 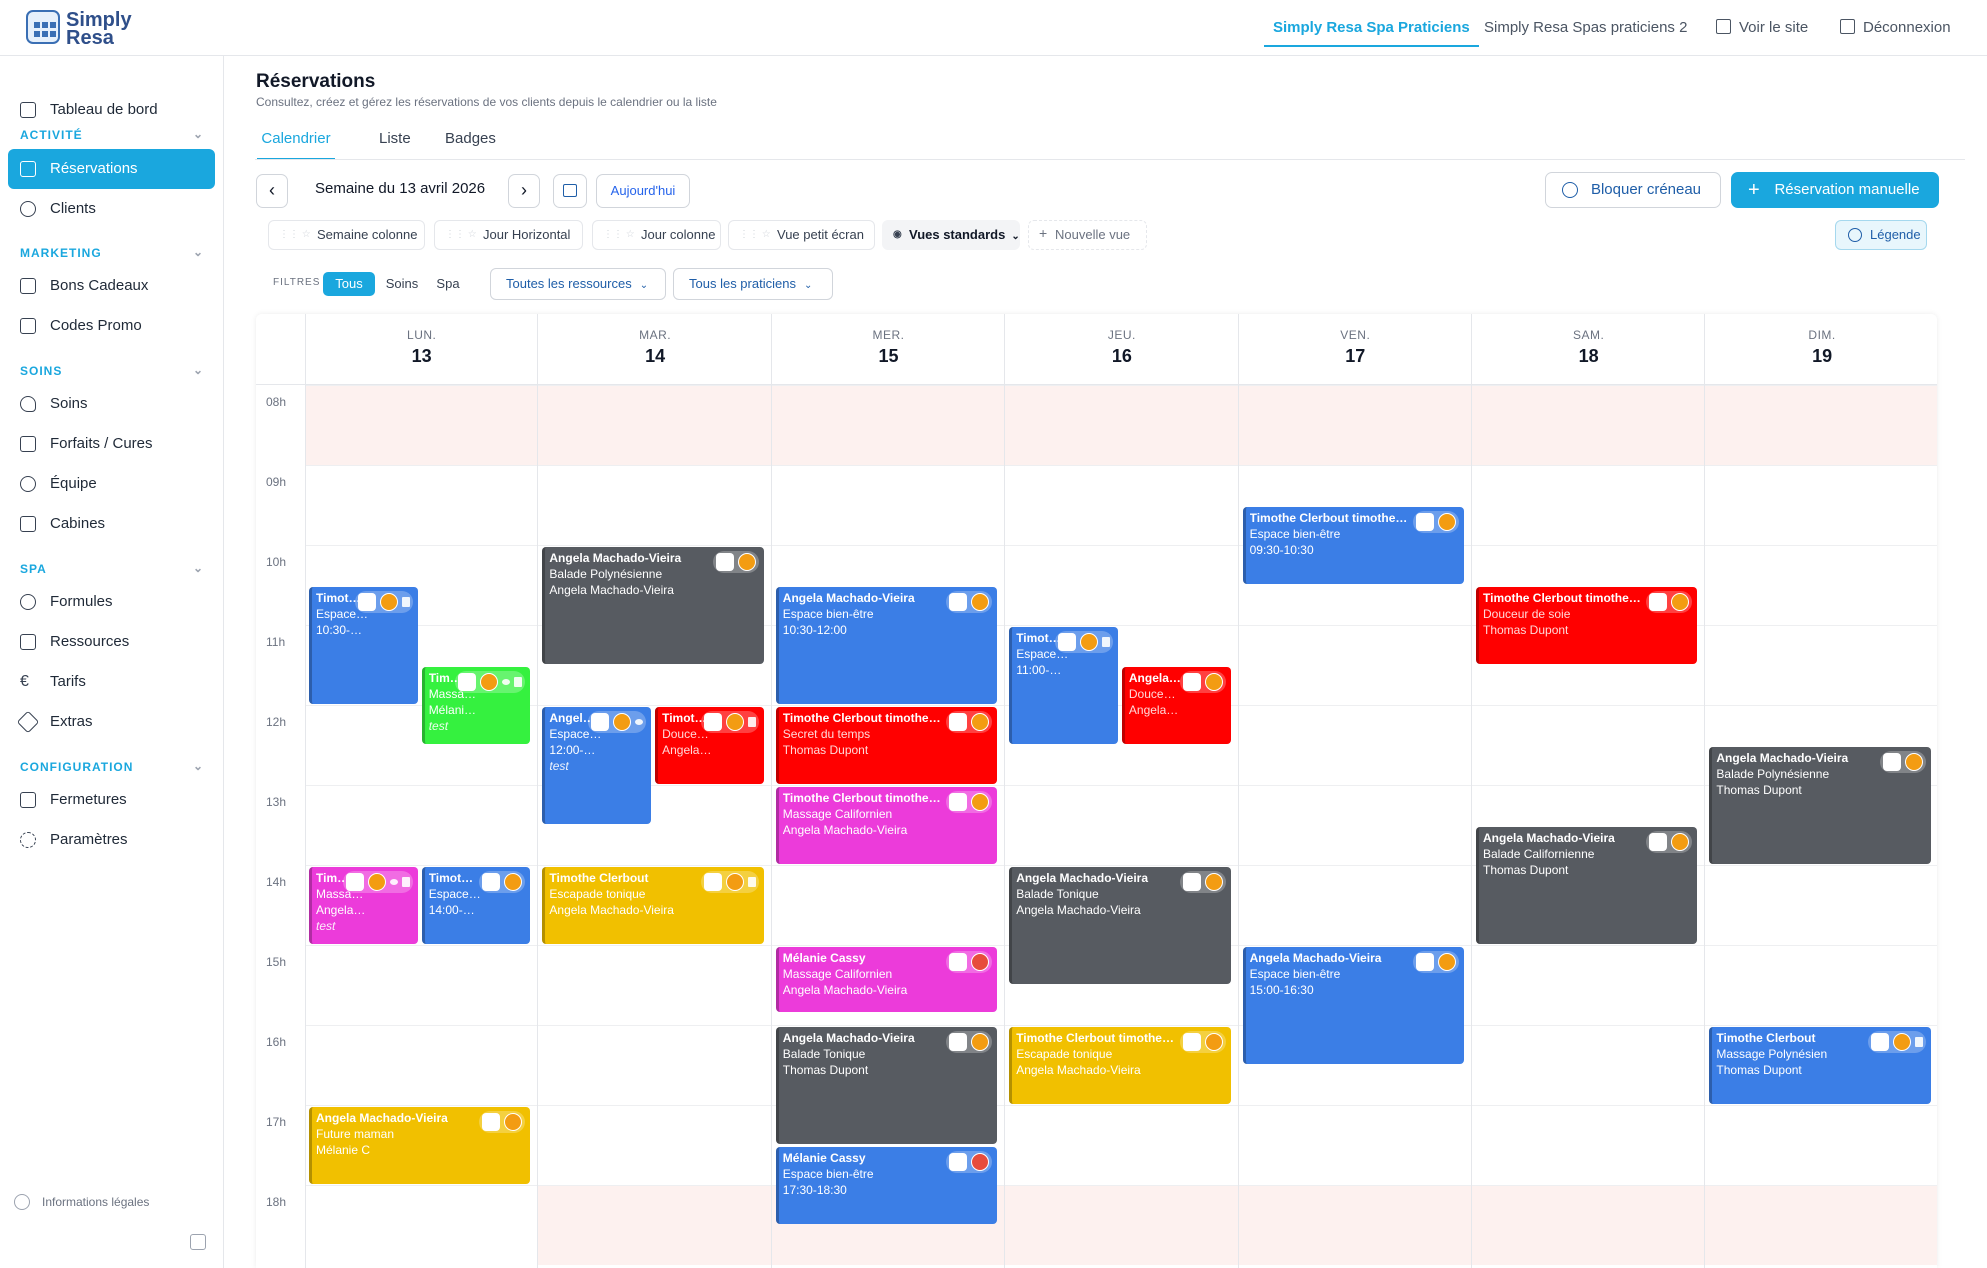 I want to click on section-soins: SOINS ⌄, so click(x=112, y=370).